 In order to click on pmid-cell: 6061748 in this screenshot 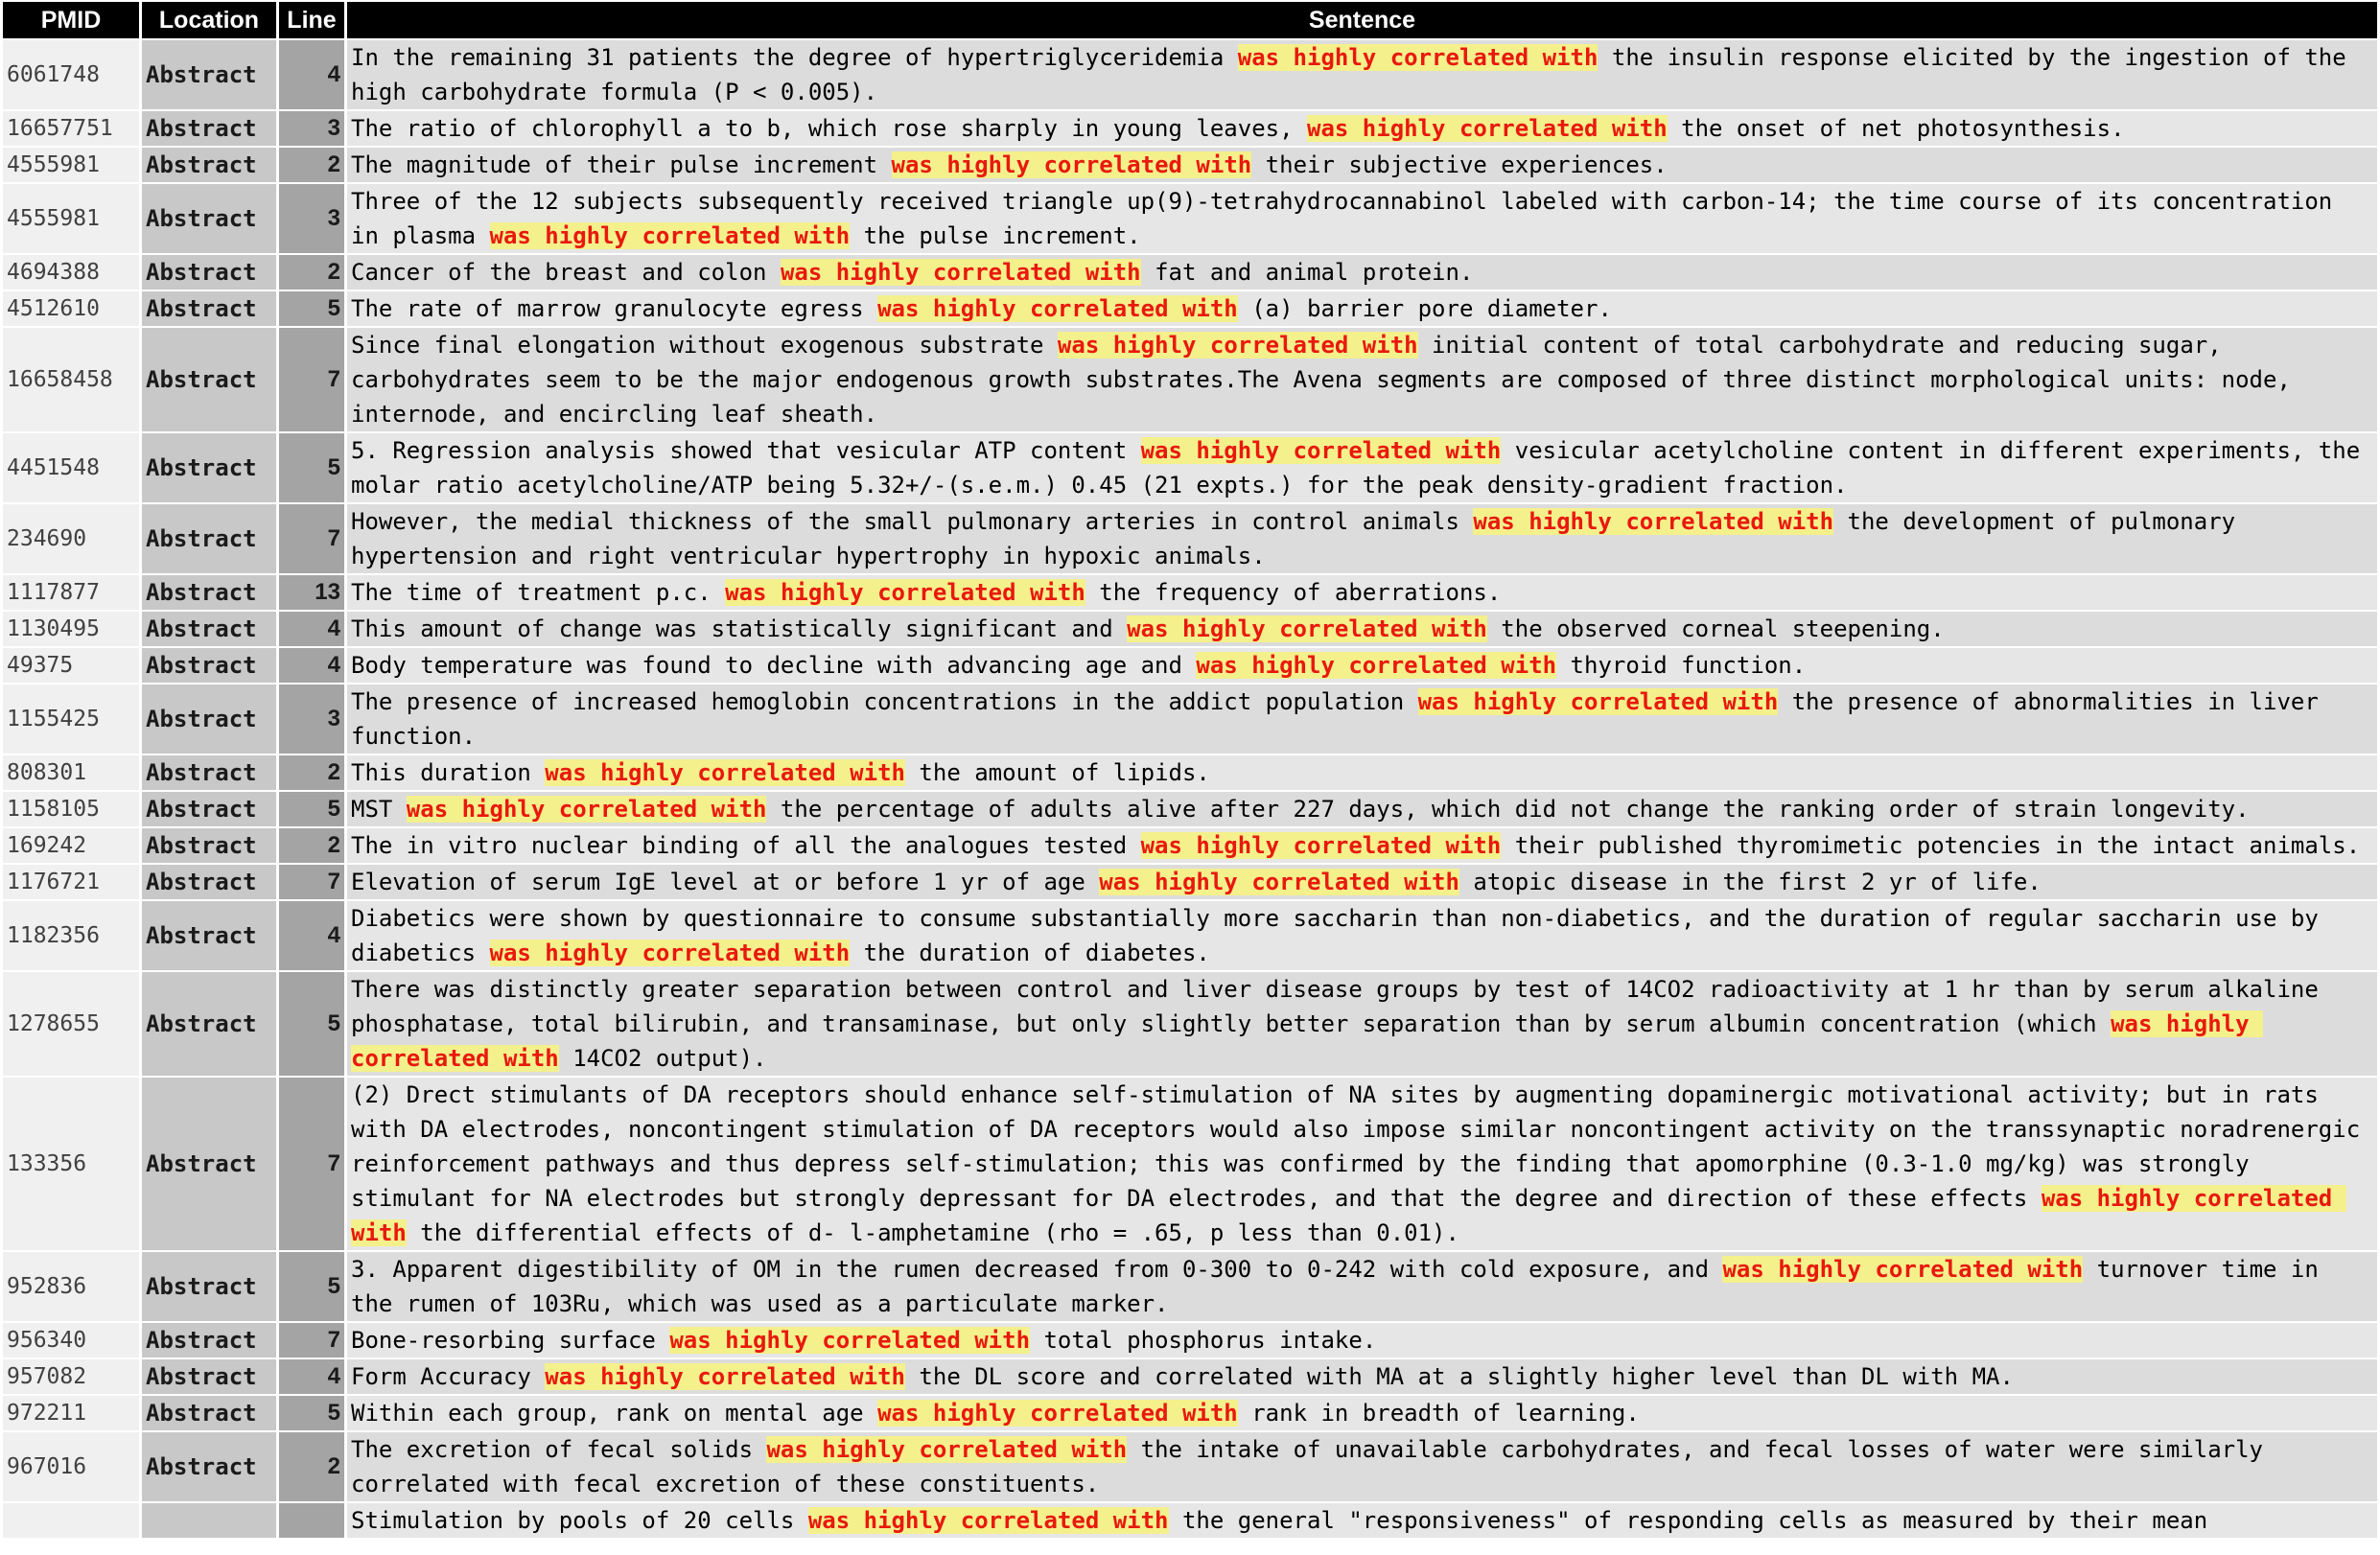, I will do `click(71, 74)`.